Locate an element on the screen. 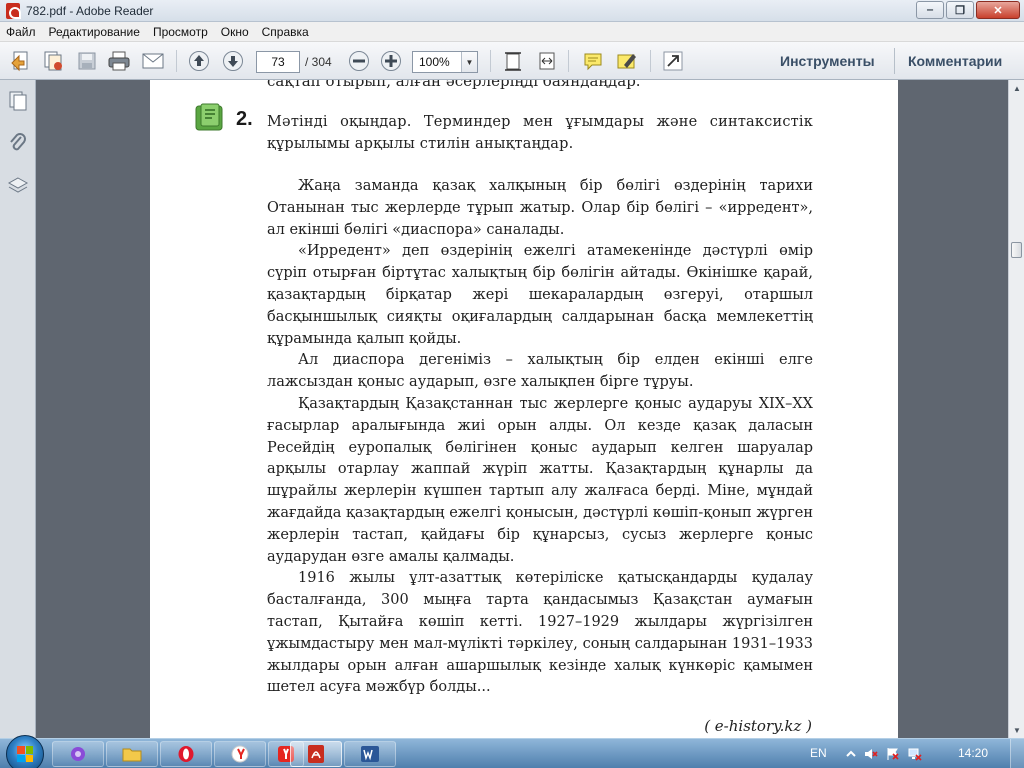  email-button is located at coordinates (153, 61).